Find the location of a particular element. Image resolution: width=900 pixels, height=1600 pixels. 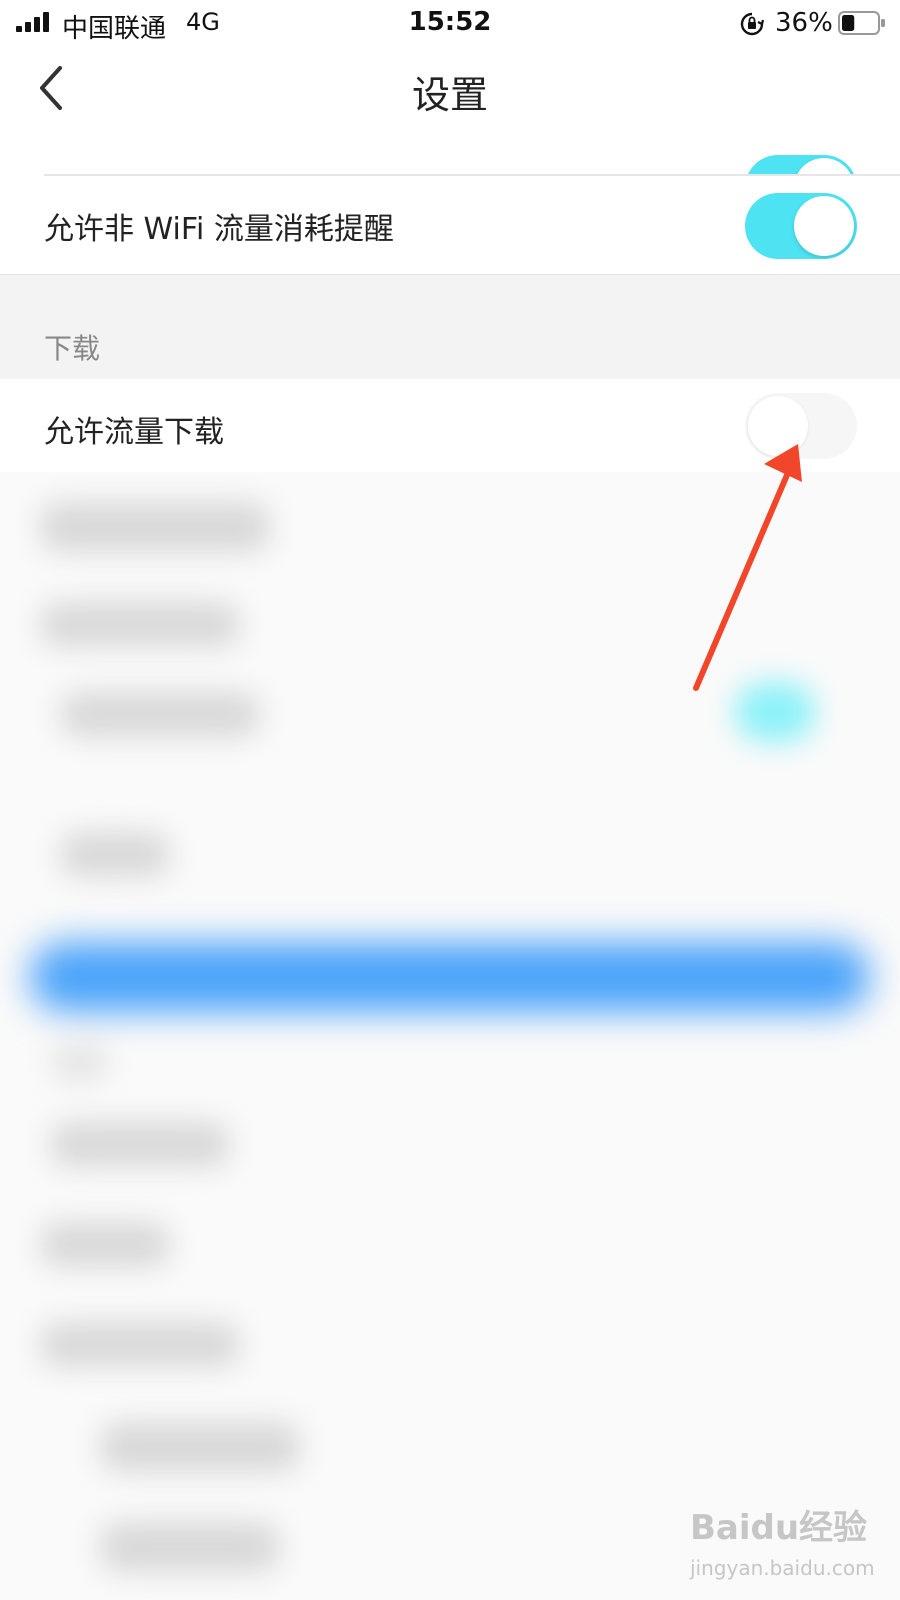

section-header-download: 下载 is located at coordinates (72, 348).